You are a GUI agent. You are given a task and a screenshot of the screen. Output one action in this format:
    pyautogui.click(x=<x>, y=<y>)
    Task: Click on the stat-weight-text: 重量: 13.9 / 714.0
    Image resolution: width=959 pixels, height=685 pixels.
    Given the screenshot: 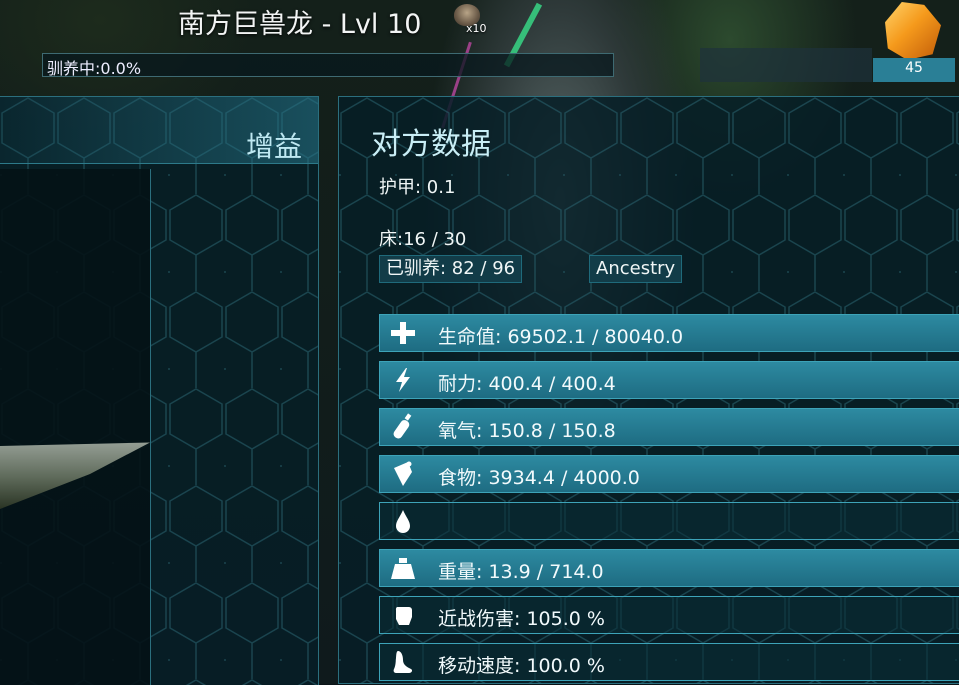 What is the action you would take?
    pyautogui.click(x=521, y=572)
    